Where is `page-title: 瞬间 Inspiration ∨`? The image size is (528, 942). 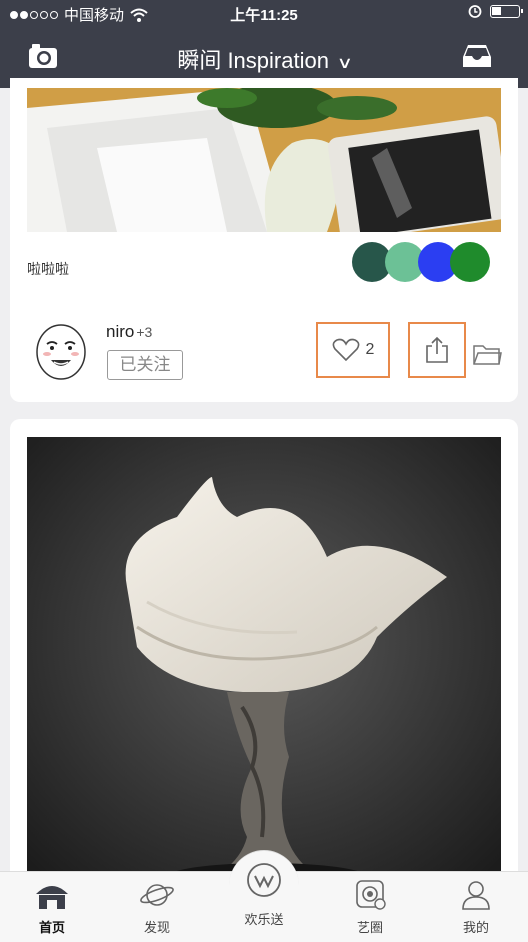 page-title: 瞬间 Inspiration ∨ is located at coordinates (264, 59).